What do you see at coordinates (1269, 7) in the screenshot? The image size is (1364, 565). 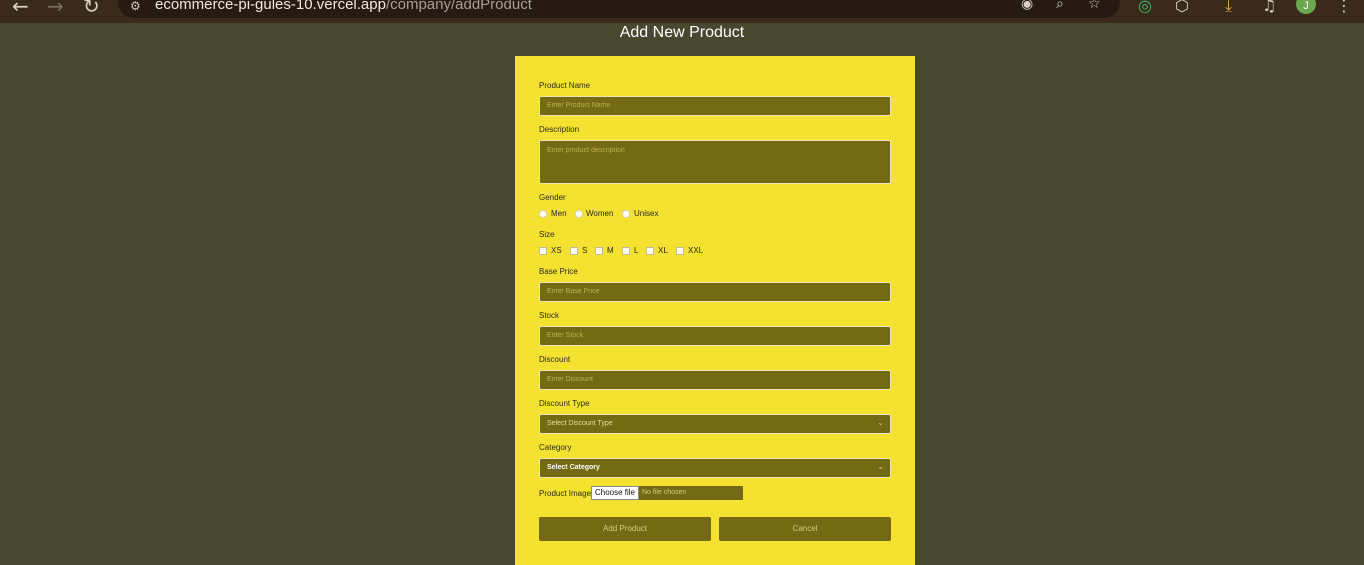 I see `media-control-icon: ♫` at bounding box center [1269, 7].